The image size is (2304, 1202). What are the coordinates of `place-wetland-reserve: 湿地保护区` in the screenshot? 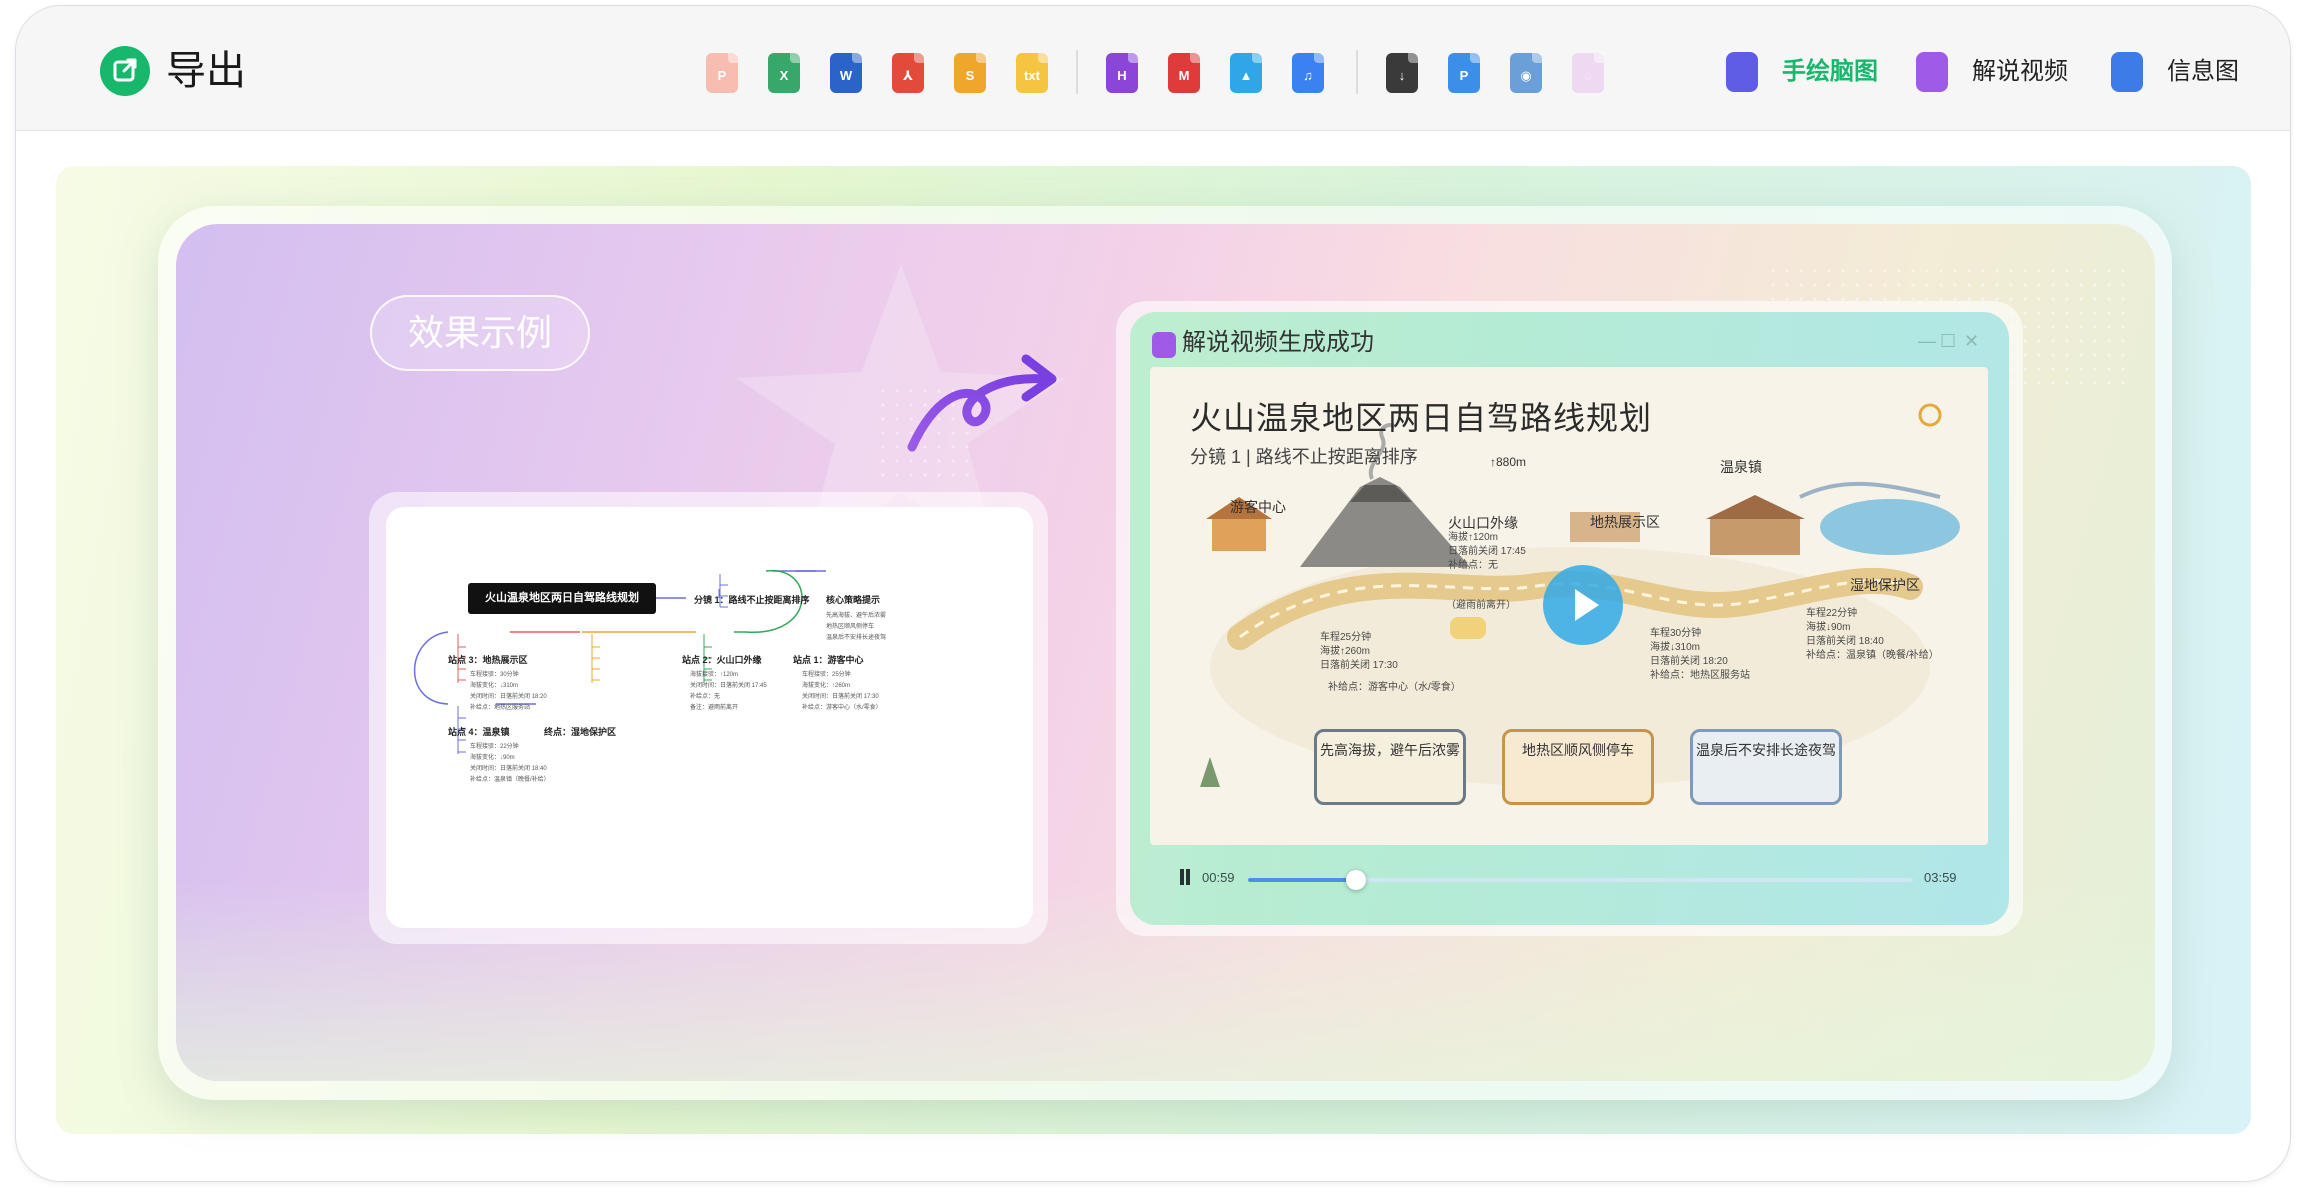 It's located at (1885, 585).